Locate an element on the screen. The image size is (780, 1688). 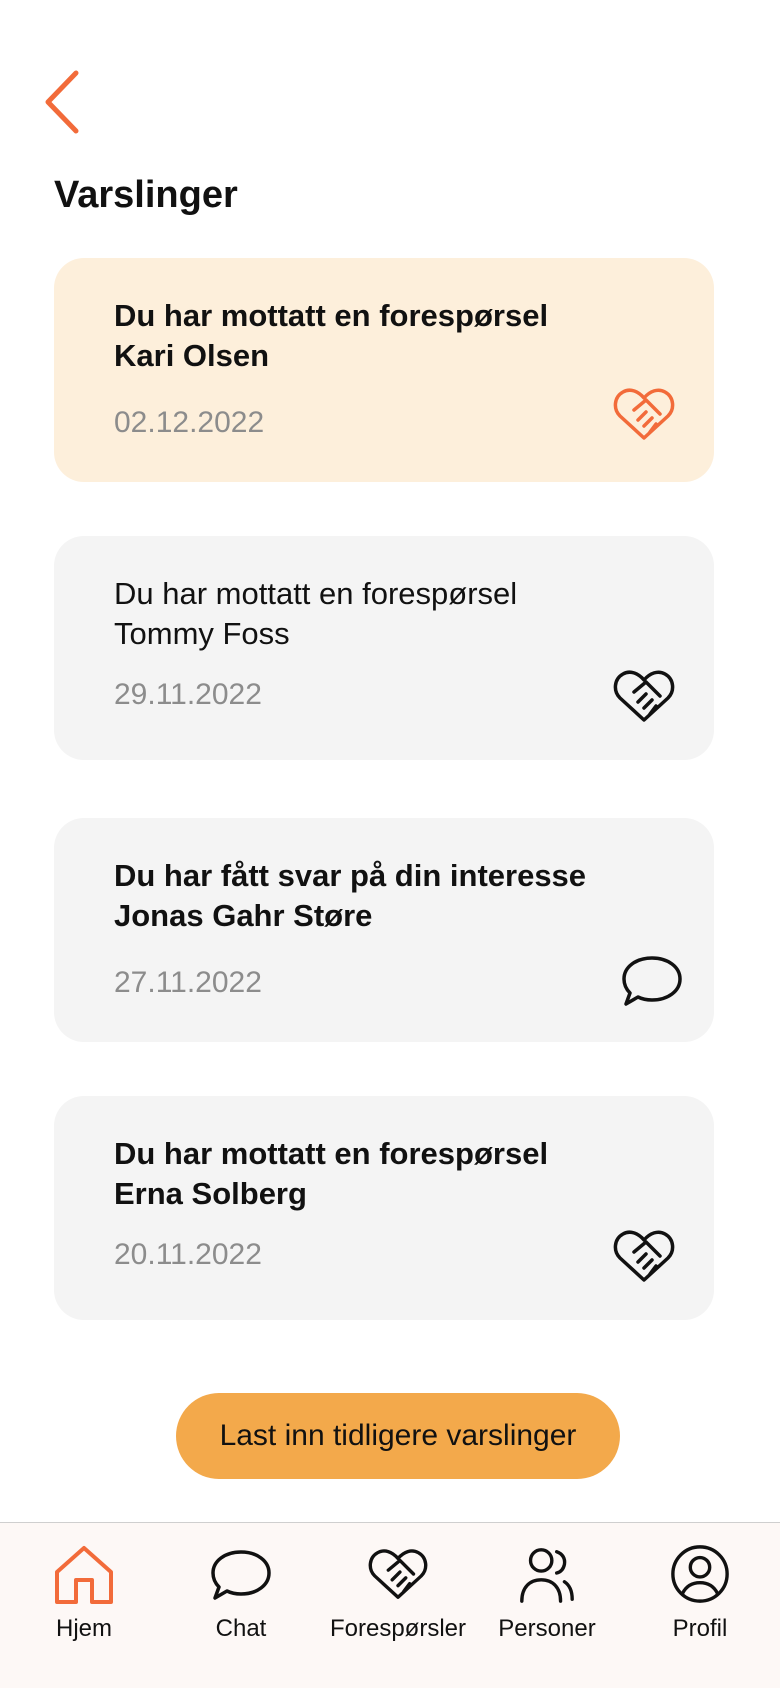
notification-date: 02.12.2022 is located at coordinates (189, 422).